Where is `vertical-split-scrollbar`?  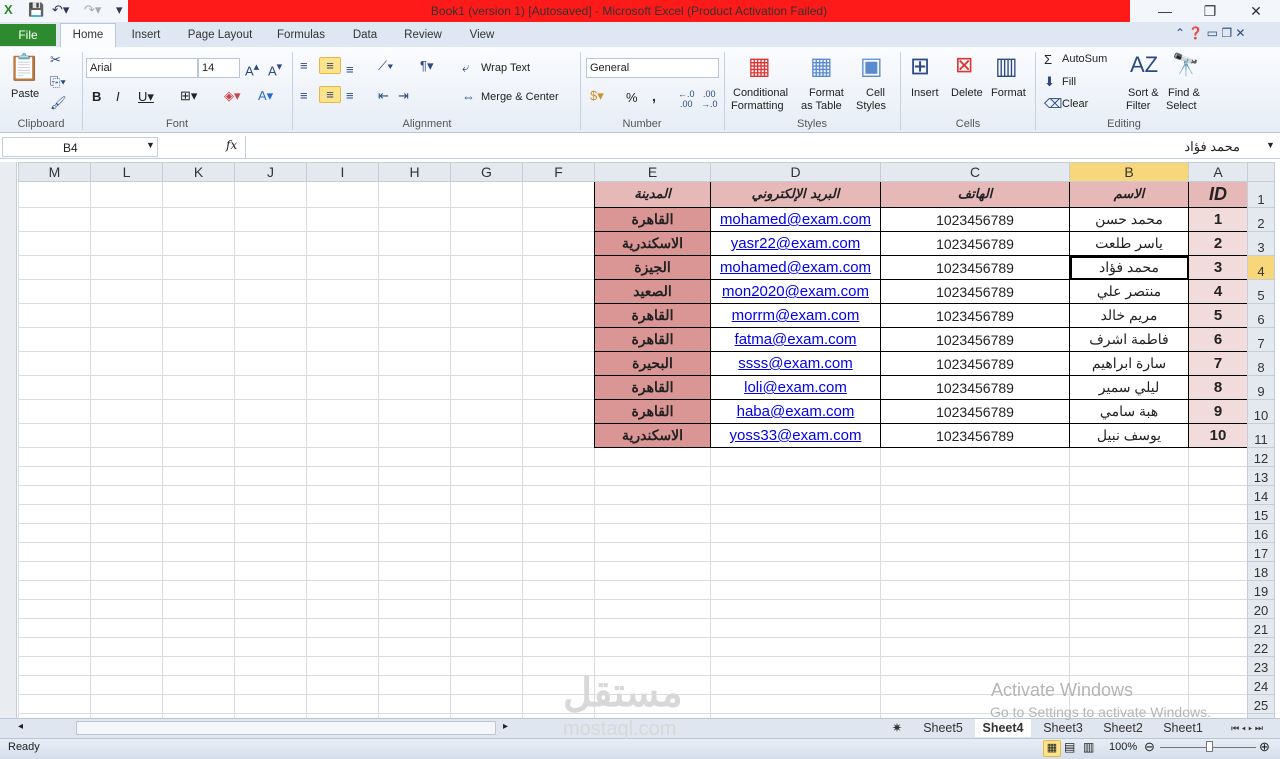 vertical-split-scrollbar is located at coordinates (8, 440).